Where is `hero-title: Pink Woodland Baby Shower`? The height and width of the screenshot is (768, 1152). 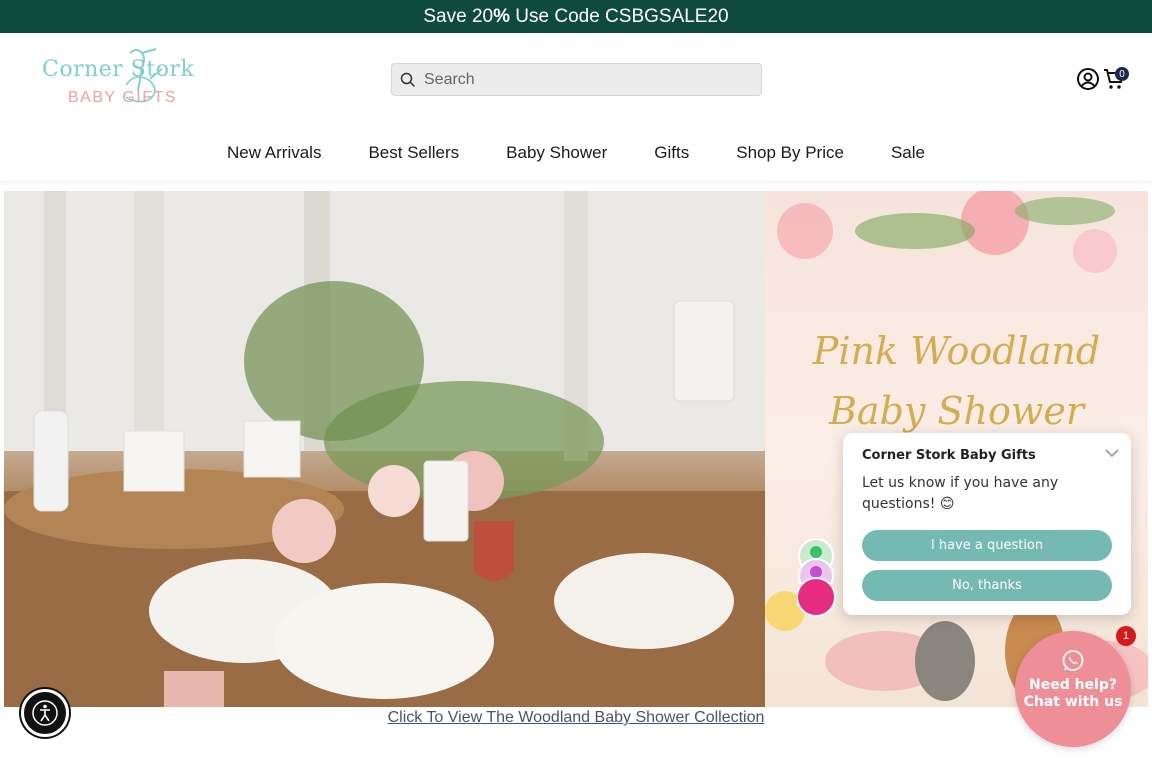 hero-title: Pink Woodland Baby Shower is located at coordinates (956, 381).